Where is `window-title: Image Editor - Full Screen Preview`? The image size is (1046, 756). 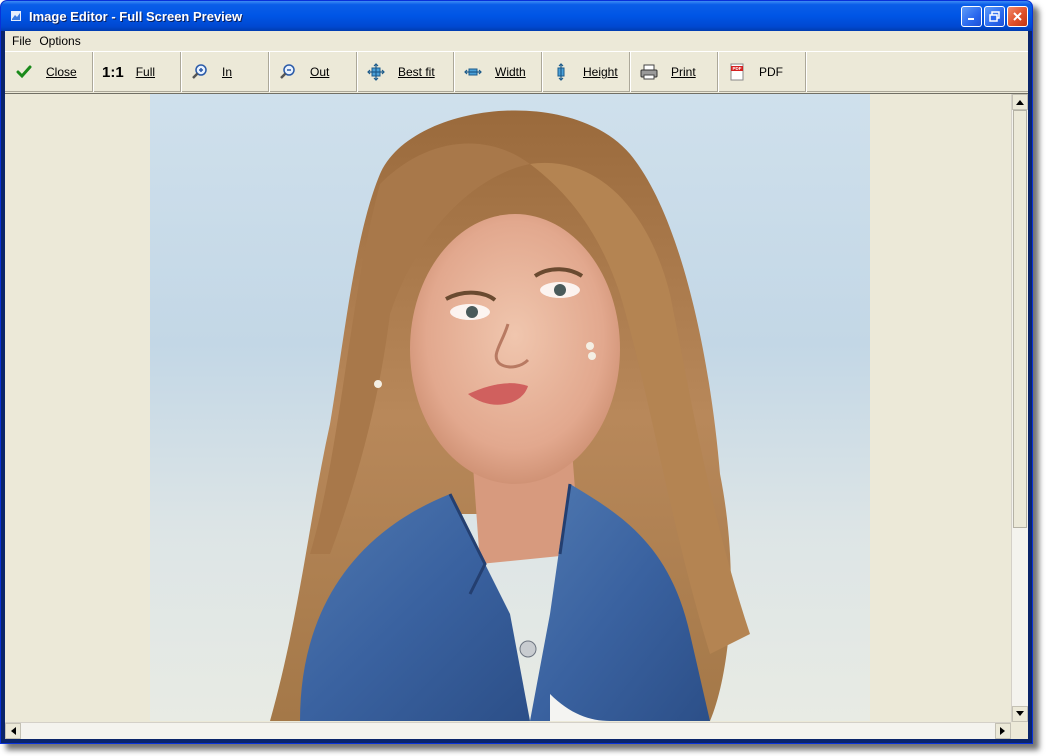 window-title: Image Editor - Full Screen Preview is located at coordinates (136, 16).